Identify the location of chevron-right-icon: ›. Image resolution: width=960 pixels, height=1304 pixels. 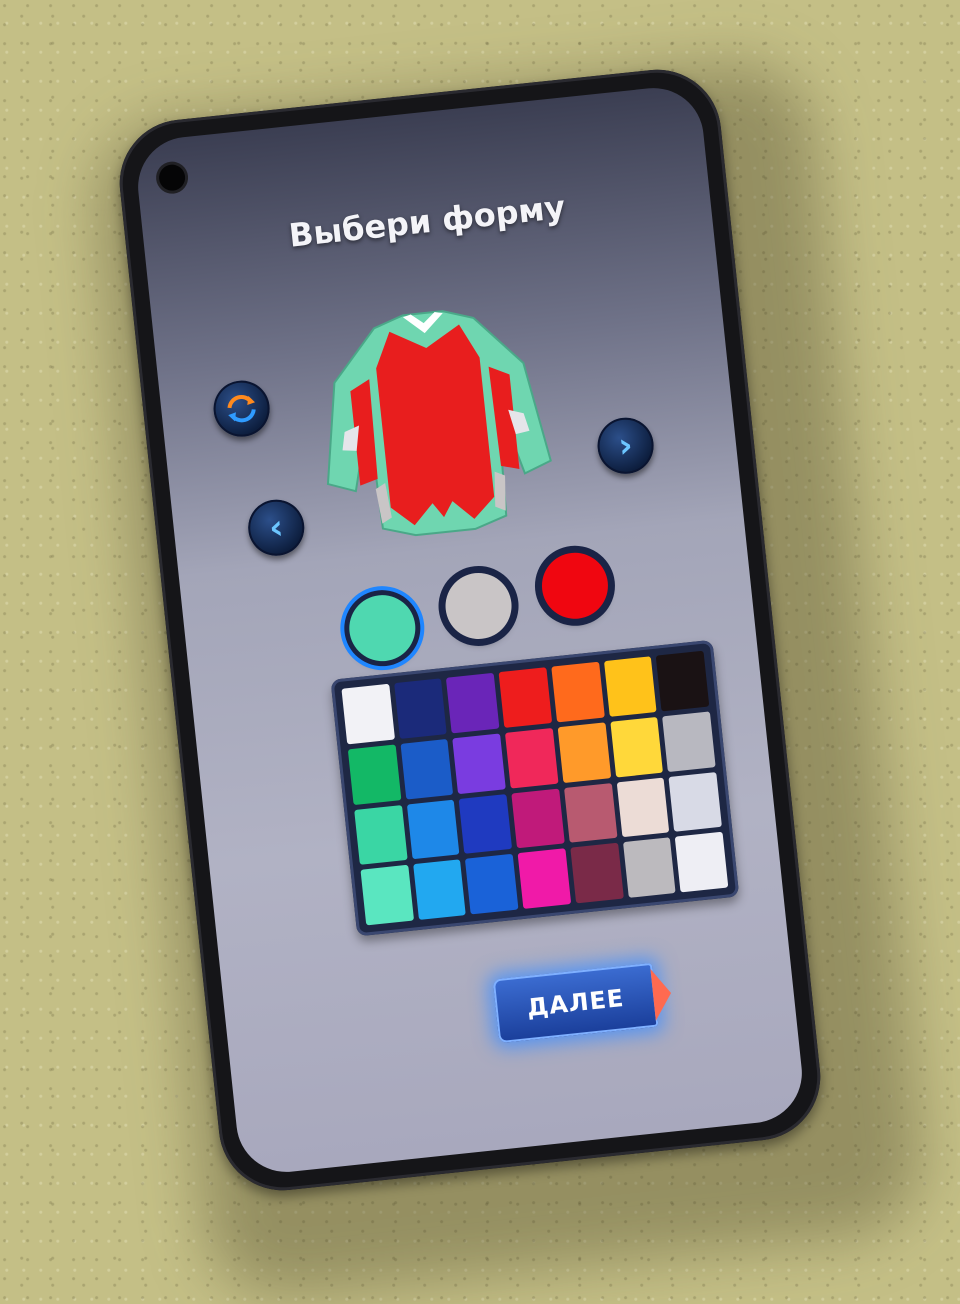
(625, 445).